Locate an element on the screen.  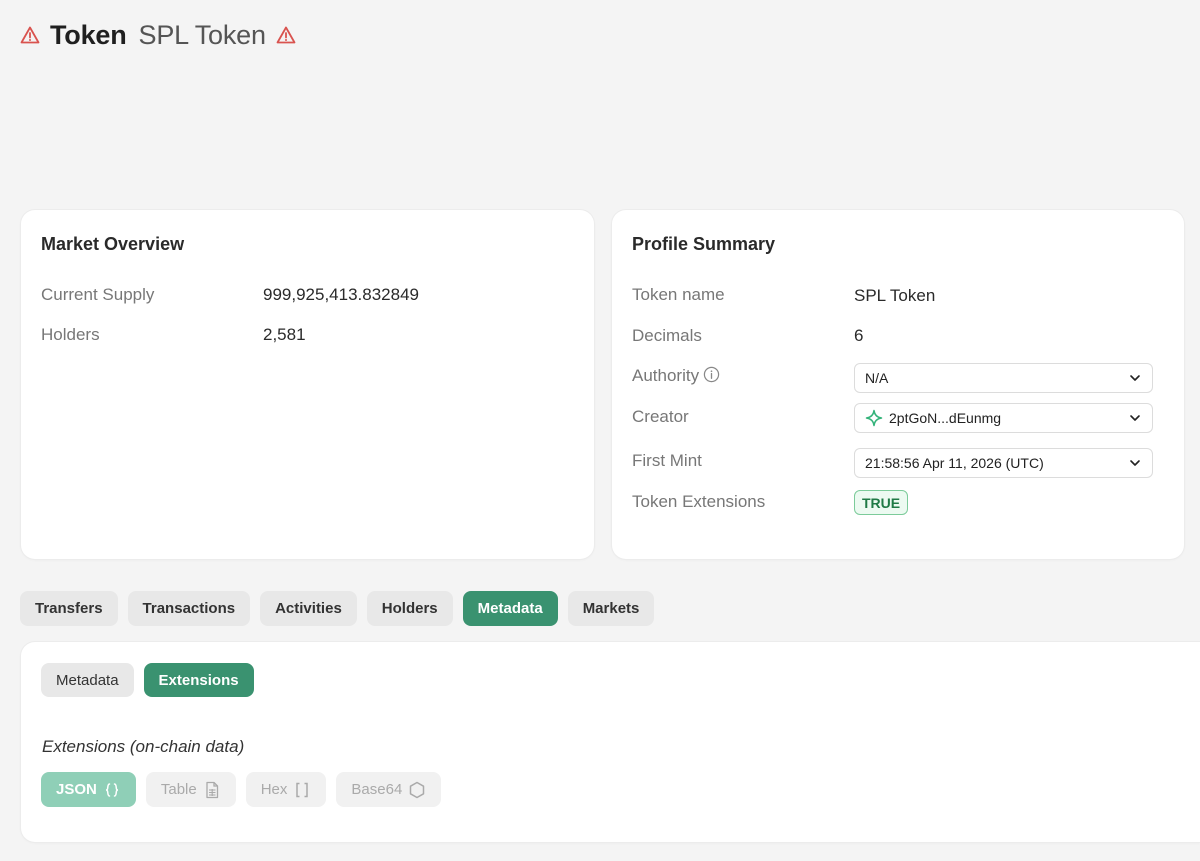
format-hex-label: Hex is located at coordinates (274, 789).